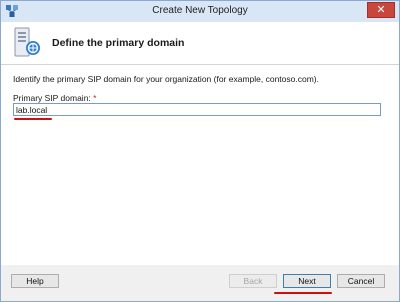  Describe the element at coordinates (33, 119) in the screenshot. I see `annotation-underline-domain` at that location.